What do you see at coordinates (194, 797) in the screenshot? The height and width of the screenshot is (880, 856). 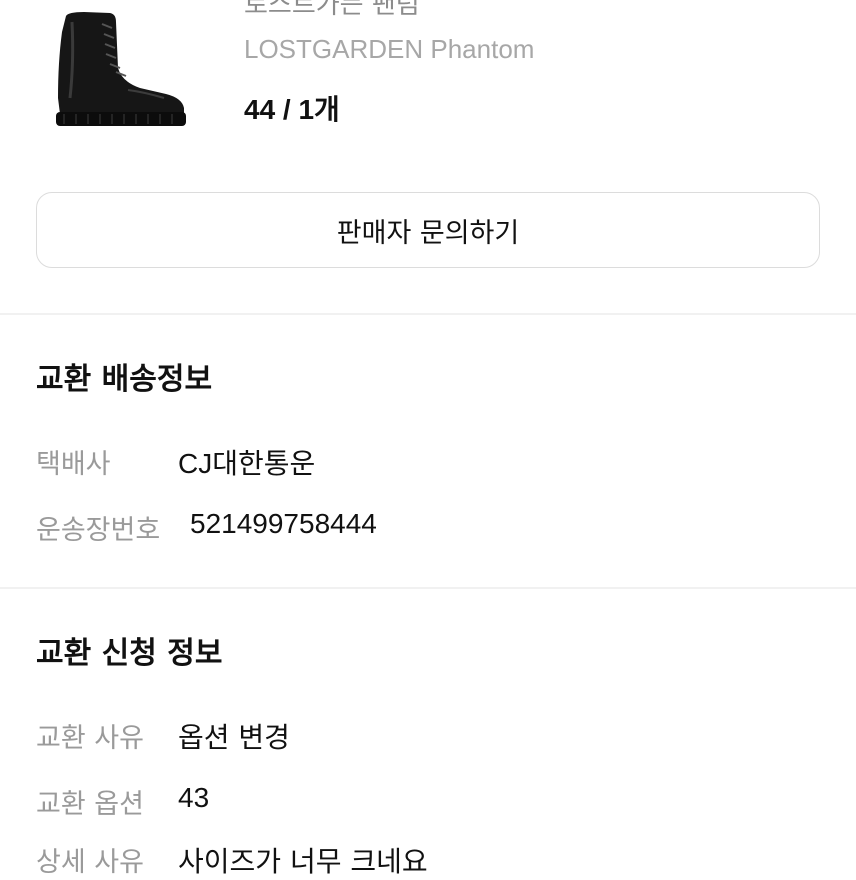 I see `exchange-option-value: 43` at bounding box center [194, 797].